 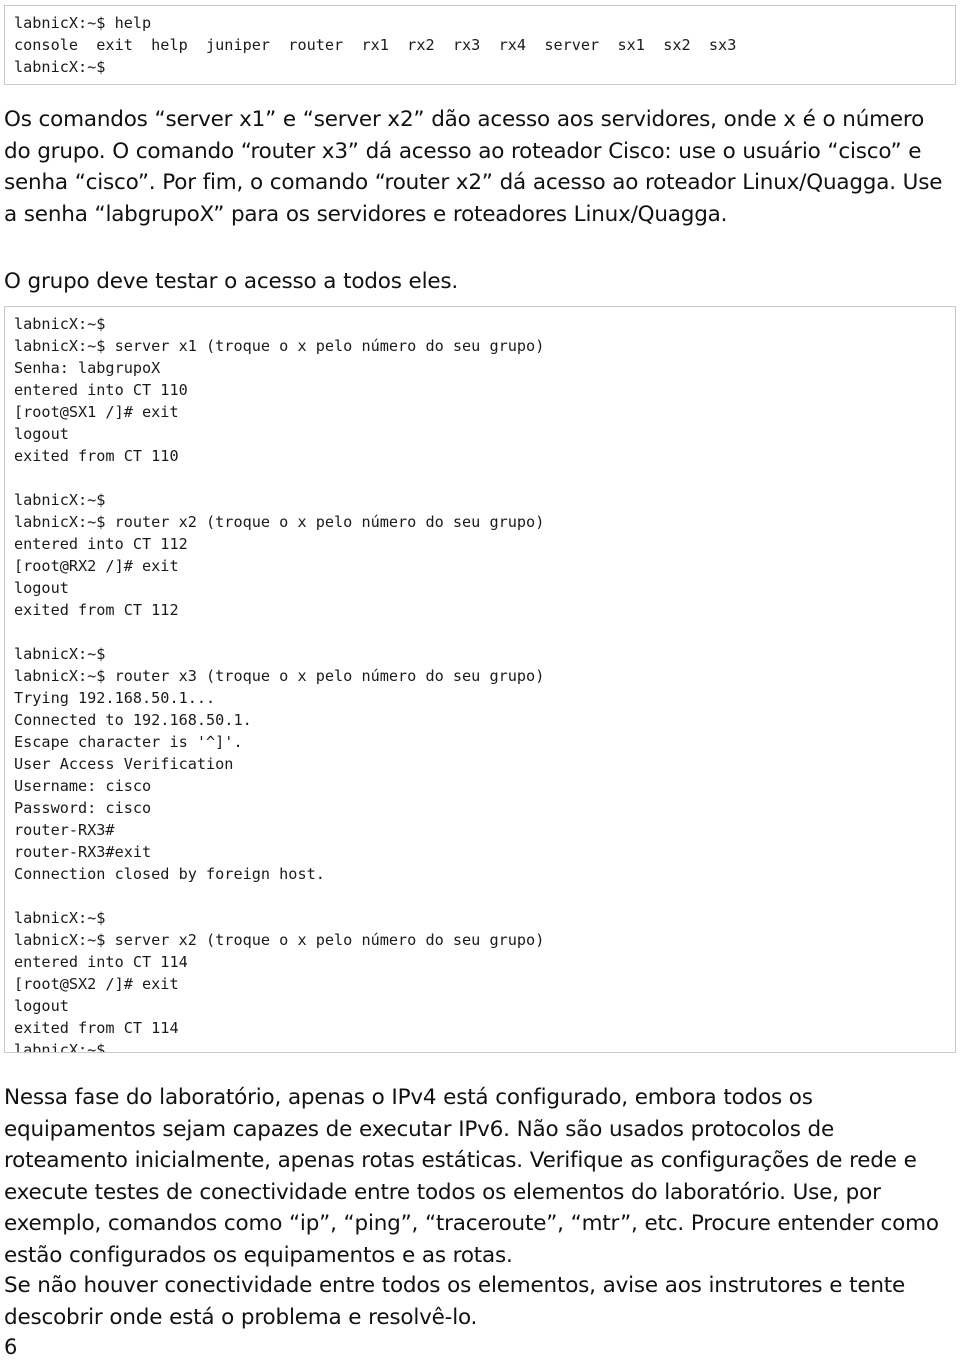 I want to click on terminal-line: User Access Verification, so click(x=124, y=764).